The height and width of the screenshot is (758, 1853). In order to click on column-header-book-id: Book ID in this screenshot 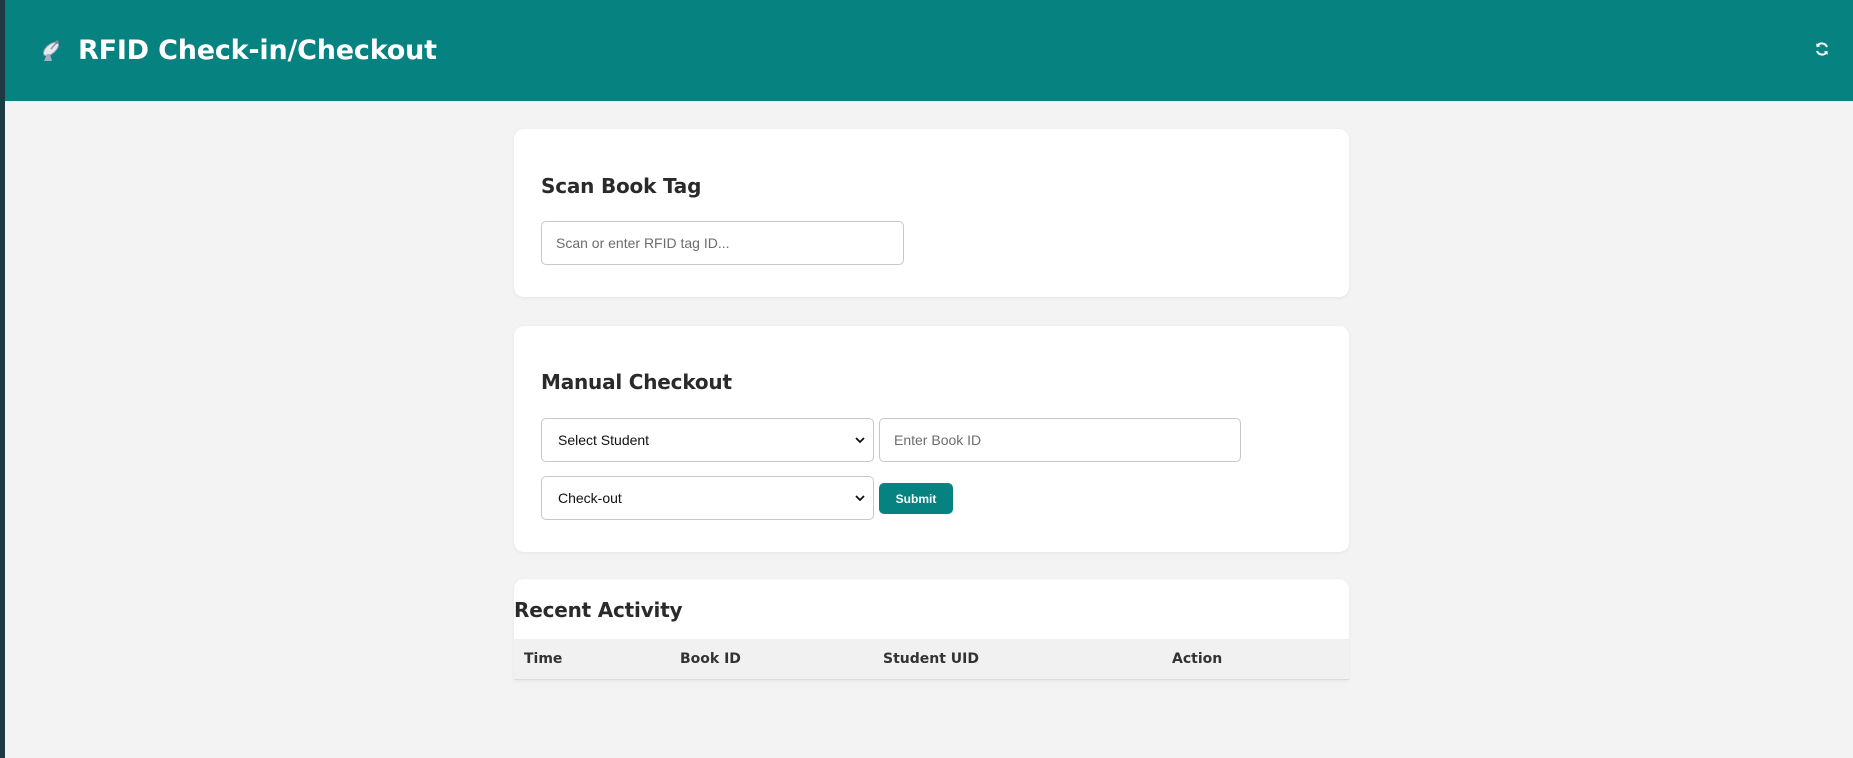, I will do `click(710, 659)`.